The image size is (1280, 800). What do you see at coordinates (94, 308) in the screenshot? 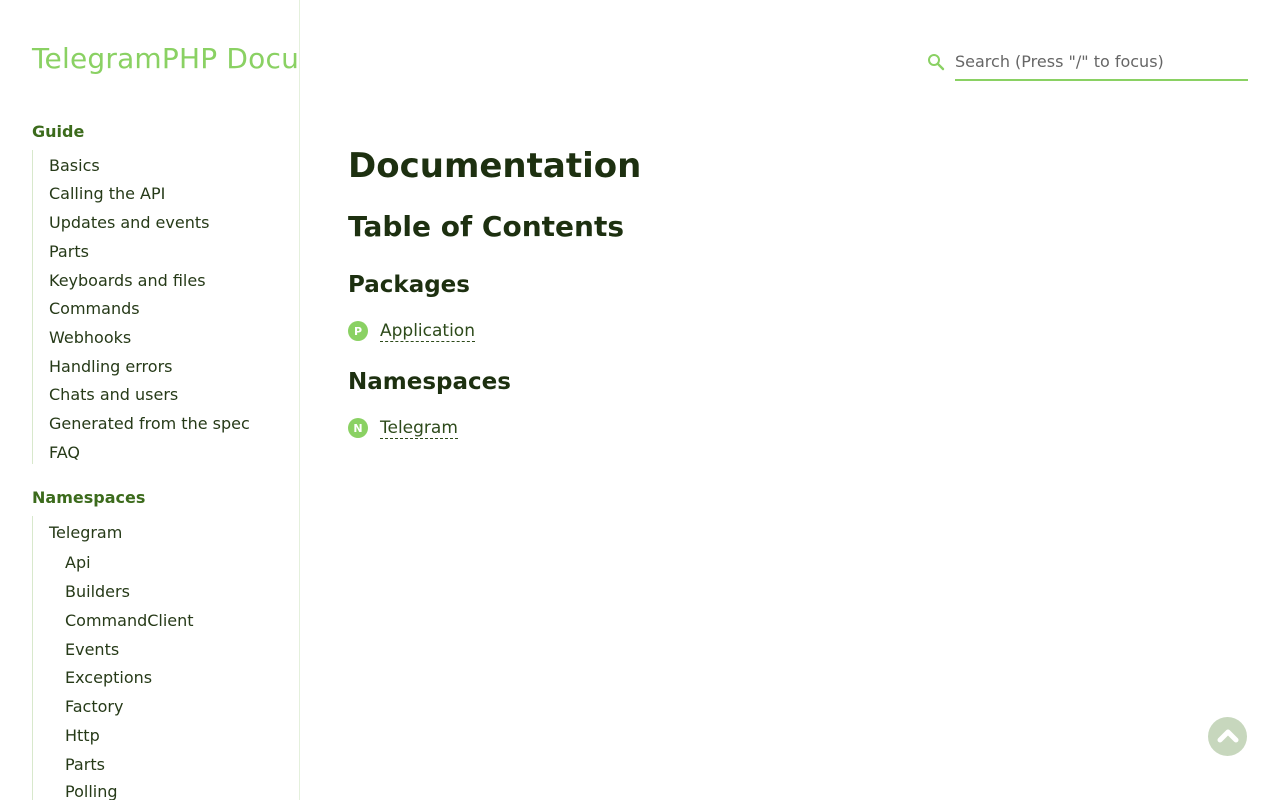
I see `sidebar-item-commands: Commands` at bounding box center [94, 308].